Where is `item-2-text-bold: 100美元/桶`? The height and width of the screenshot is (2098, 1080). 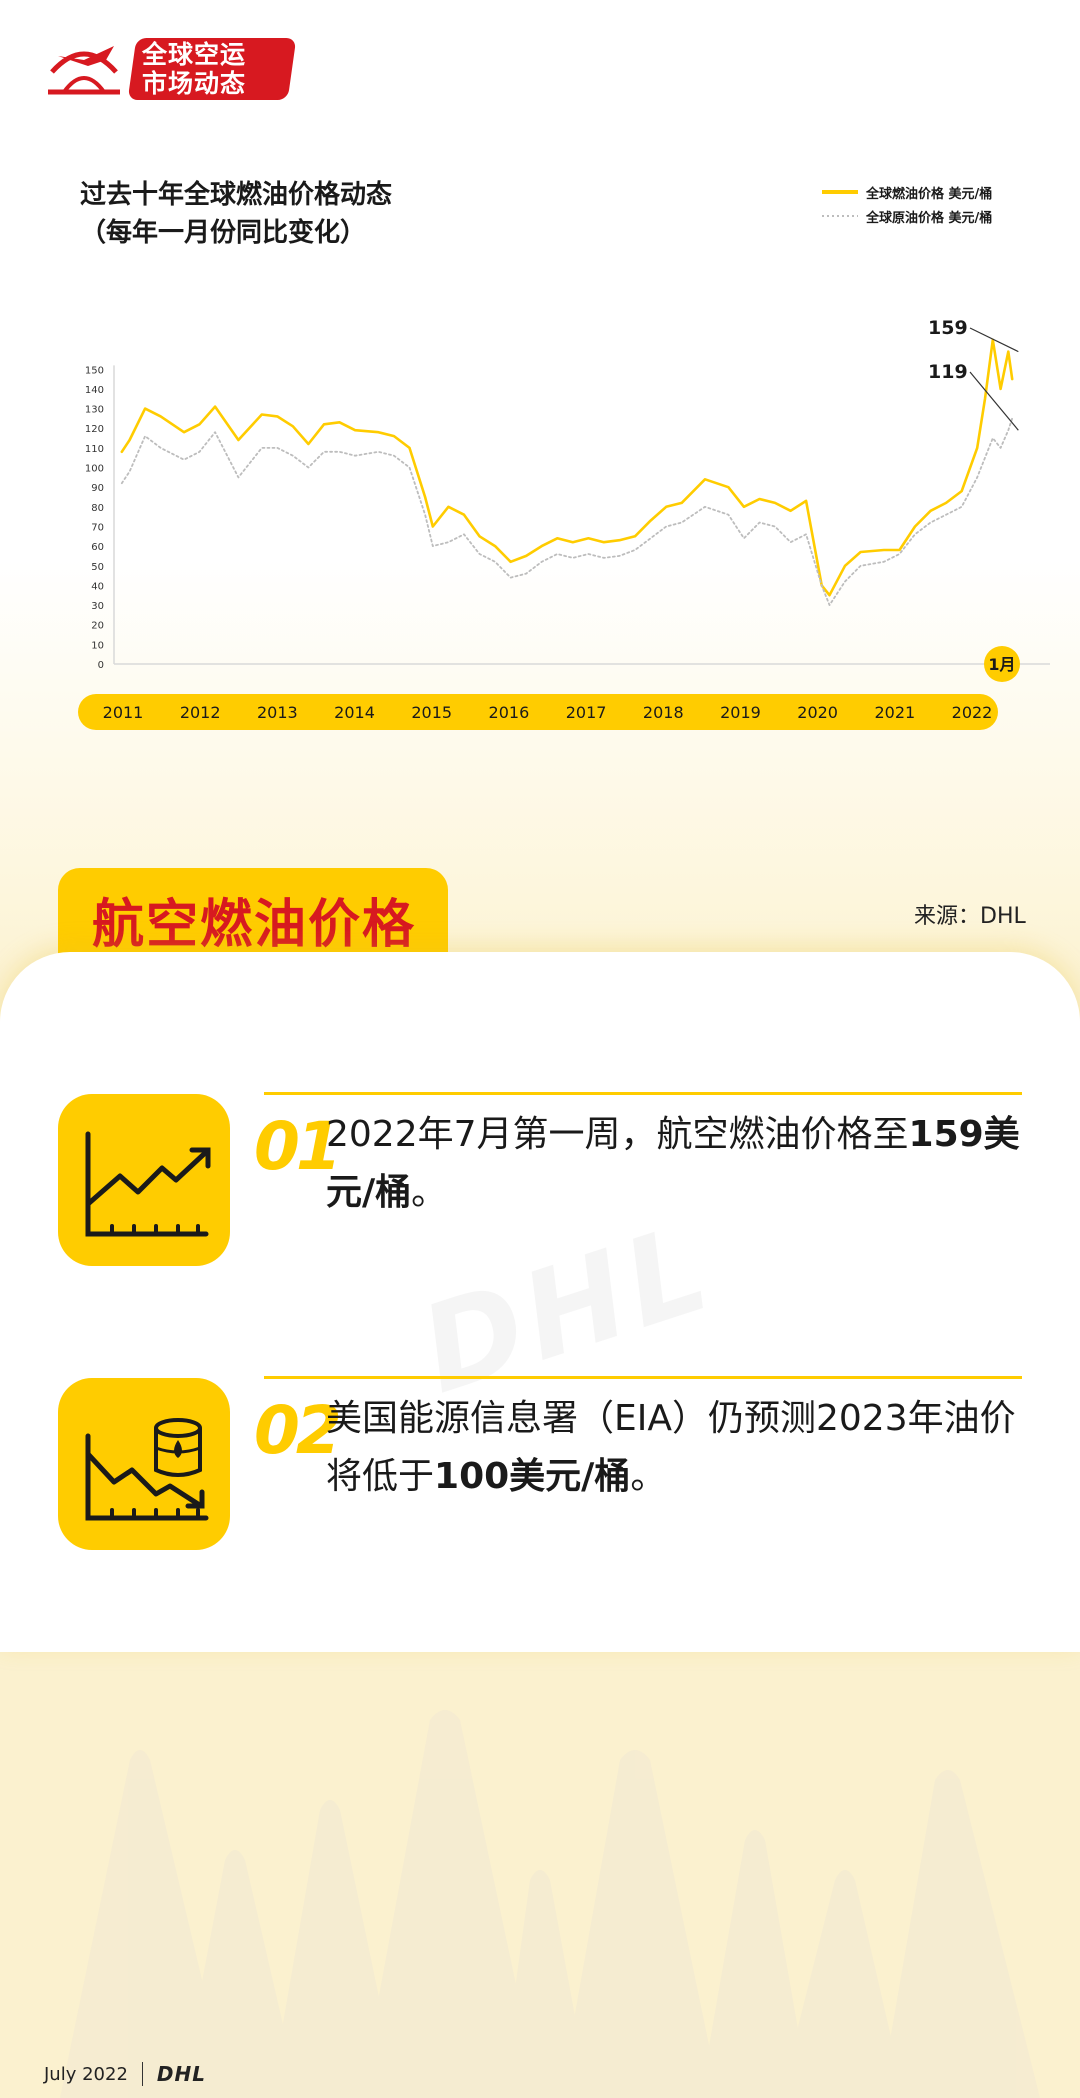 item-2-text-bold: 100美元/桶 is located at coordinates (532, 1476).